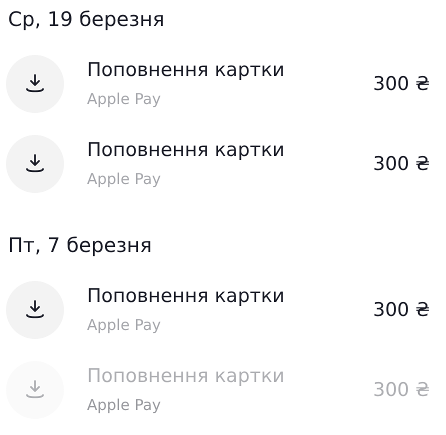  What do you see at coordinates (80, 245) in the screenshot?
I see `date-heading: Пт, 7 березня` at bounding box center [80, 245].